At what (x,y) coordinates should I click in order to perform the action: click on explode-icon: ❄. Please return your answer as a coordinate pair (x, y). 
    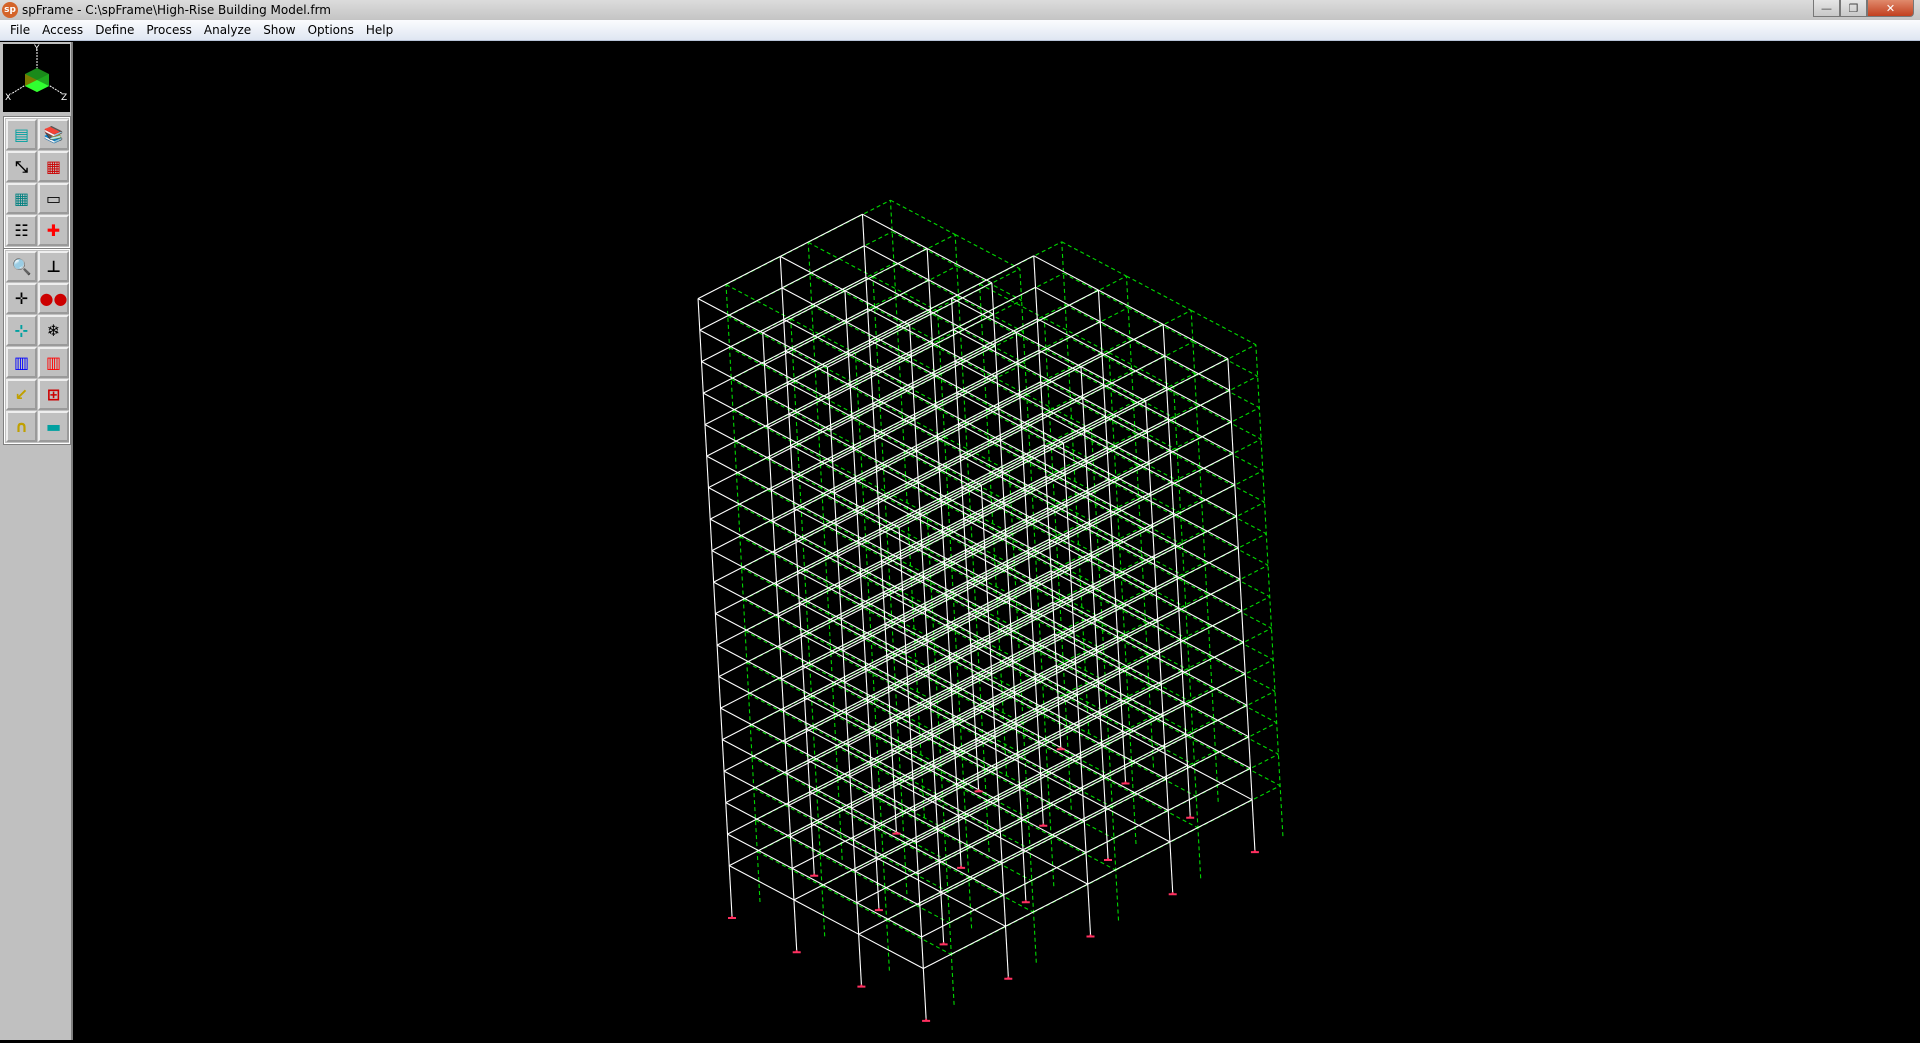
    Looking at the image, I should click on (53, 330).